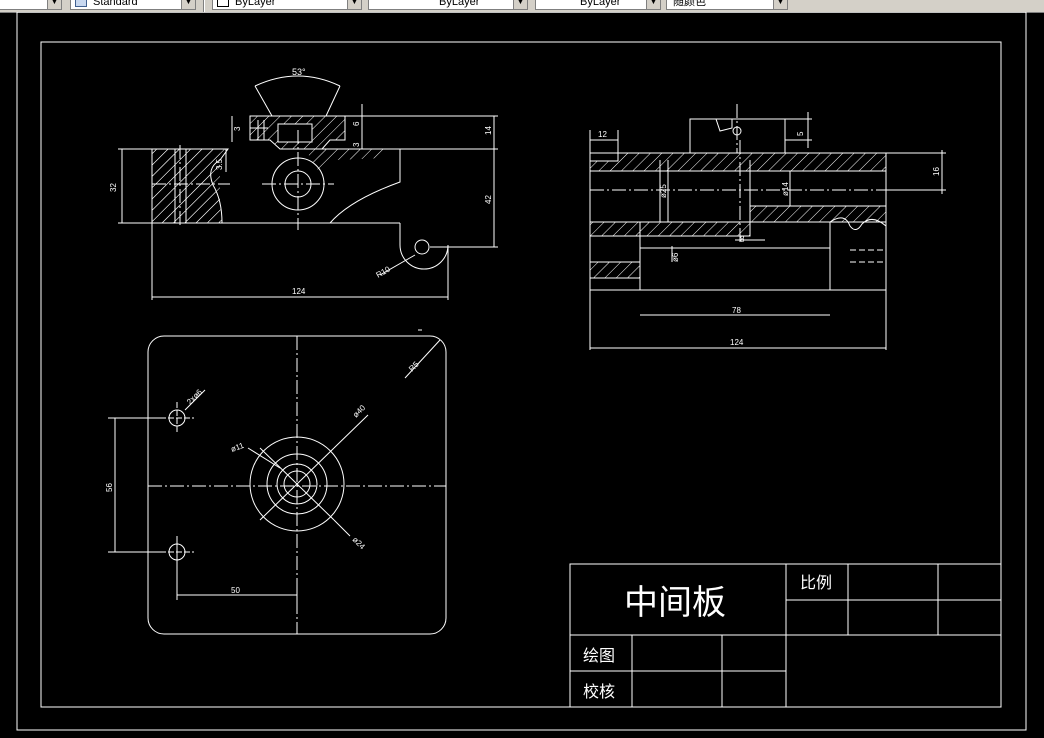  Describe the element at coordinates (488, 199) in the screenshot. I see `front-dim-42: 42` at that location.